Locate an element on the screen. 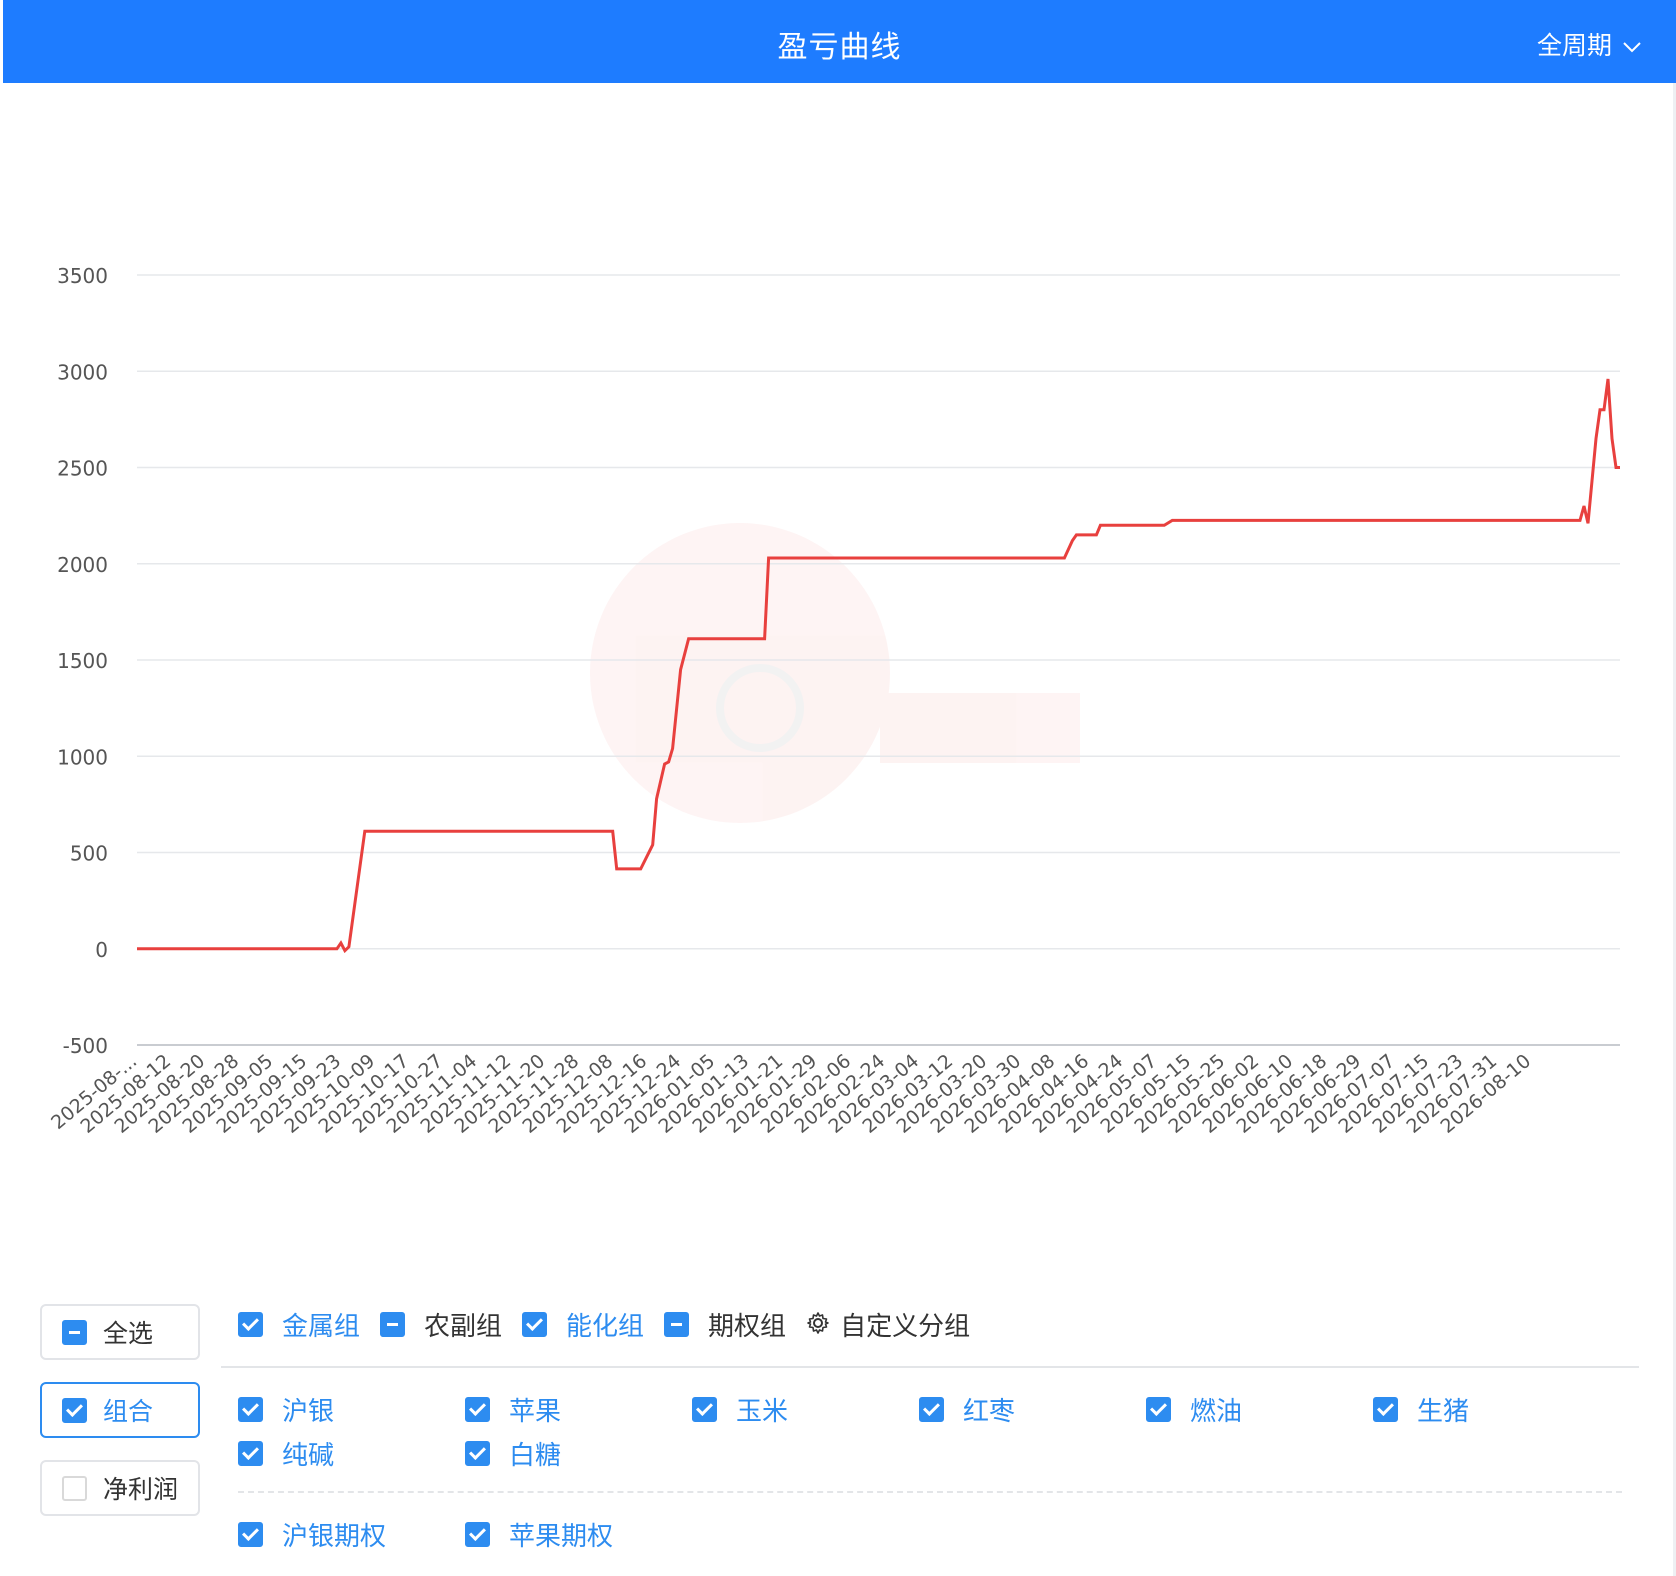 The image size is (1676, 1576). group-metals: 金属组 is located at coordinates (299, 1324).